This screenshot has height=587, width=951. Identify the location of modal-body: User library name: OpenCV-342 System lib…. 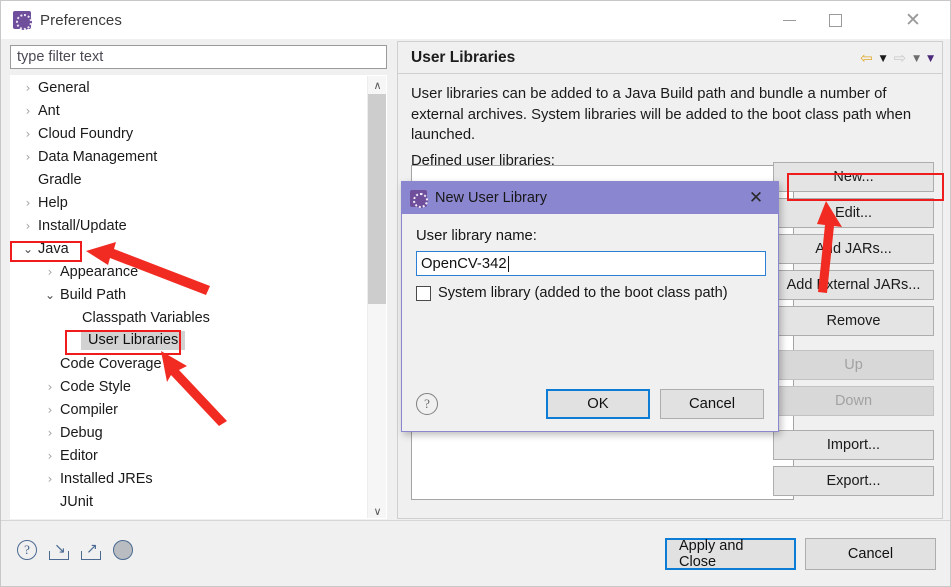
(590, 322).